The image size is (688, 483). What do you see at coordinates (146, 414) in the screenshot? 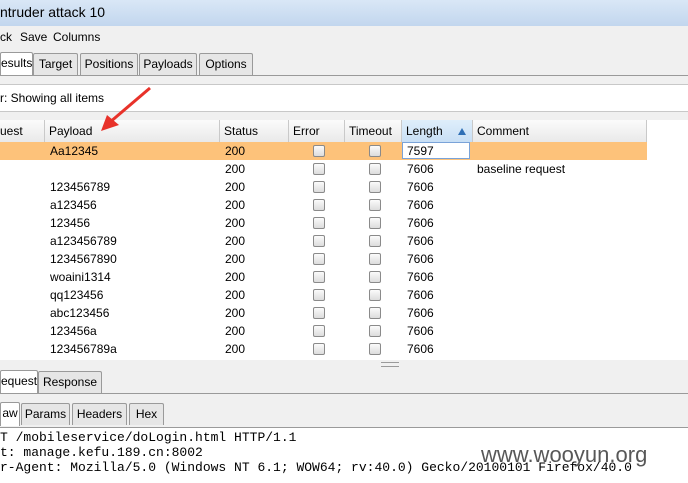
I see `tab-hex: Hex` at bounding box center [146, 414].